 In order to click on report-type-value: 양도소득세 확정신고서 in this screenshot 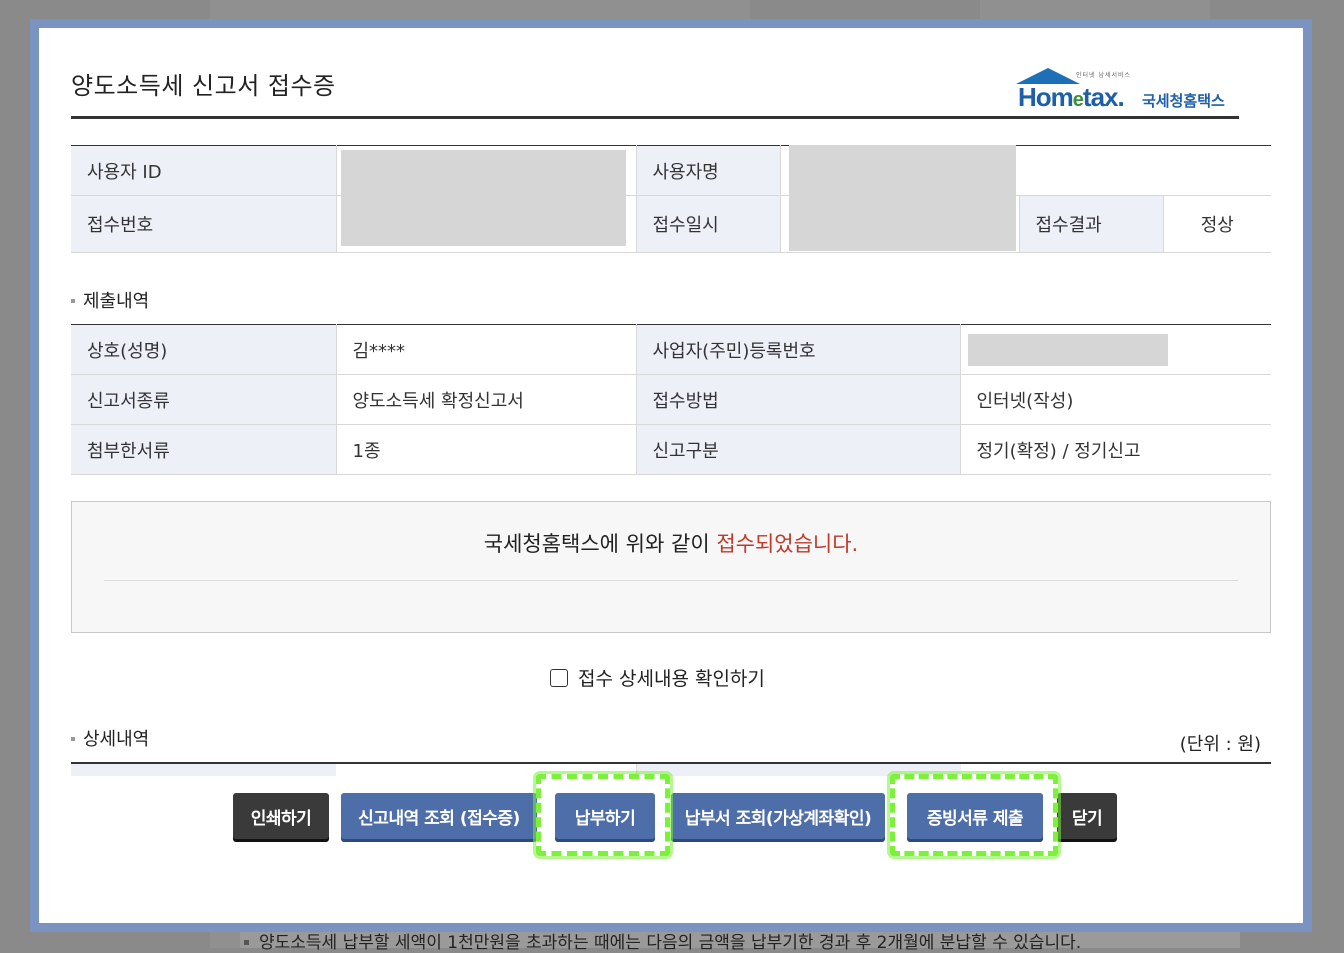, I will do `click(485, 399)`.